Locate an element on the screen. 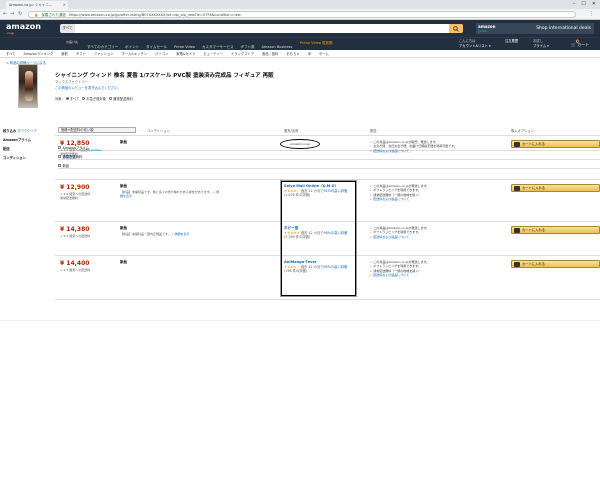 This screenshot has width=600, height=500. search-icon is located at coordinates (456, 28).